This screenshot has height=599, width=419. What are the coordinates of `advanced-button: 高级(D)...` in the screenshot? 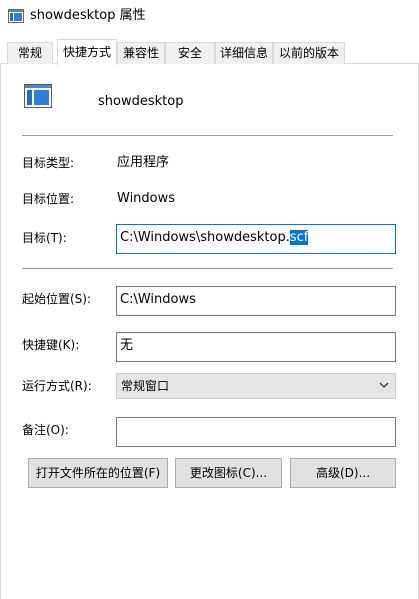 It's located at (343, 473).